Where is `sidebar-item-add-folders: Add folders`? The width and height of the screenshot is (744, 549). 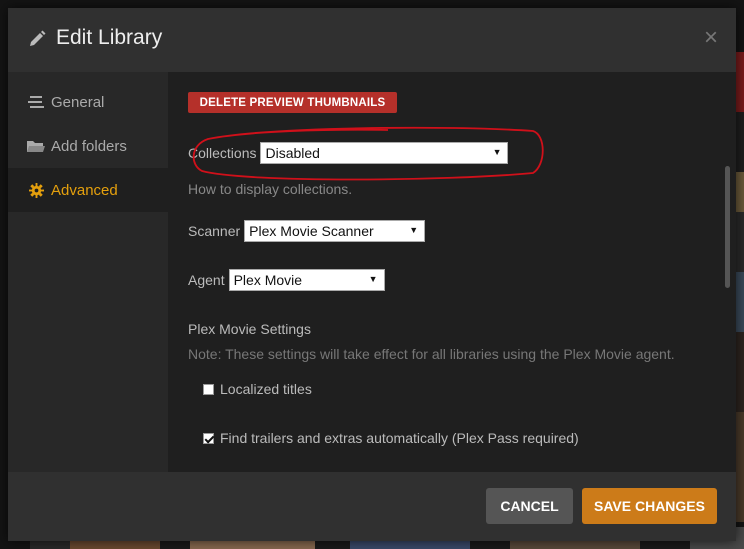 sidebar-item-add-folders: Add folders is located at coordinates (88, 146).